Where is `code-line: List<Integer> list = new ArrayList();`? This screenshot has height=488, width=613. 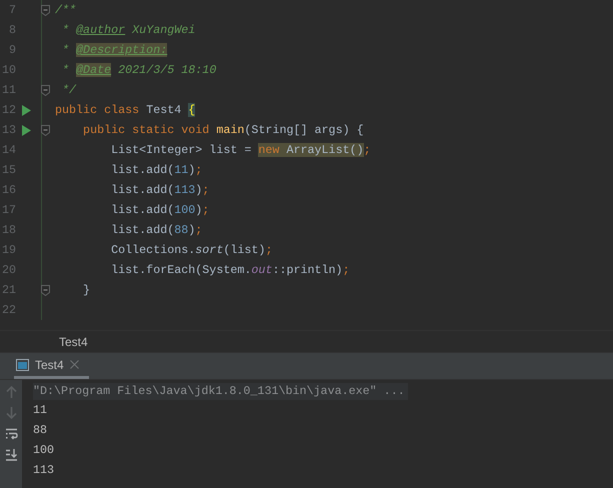
code-line: List<Integer> list = new ArrayList(); is located at coordinates (240, 150).